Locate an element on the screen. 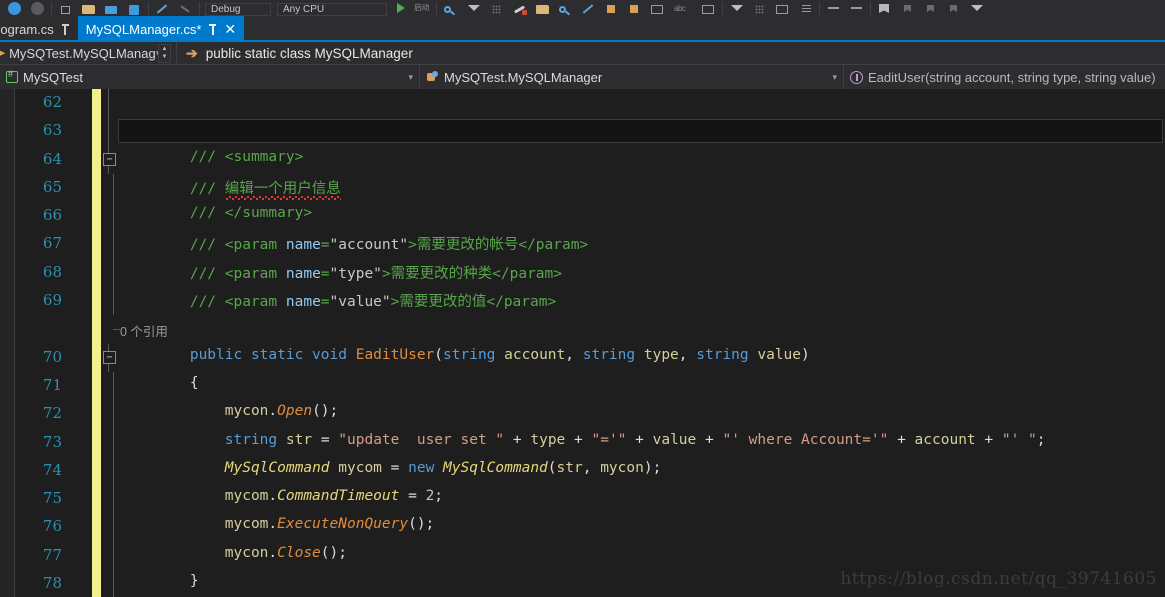 The height and width of the screenshot is (597, 1165). platform-dropdown: Any CPU is located at coordinates (332, 9).